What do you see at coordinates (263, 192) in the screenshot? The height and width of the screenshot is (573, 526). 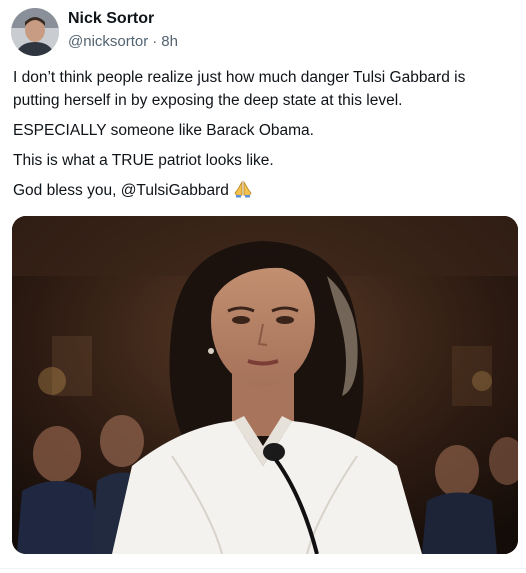 I see `post-paragraph-last: God bless you, @TulsiGabbard` at bounding box center [263, 192].